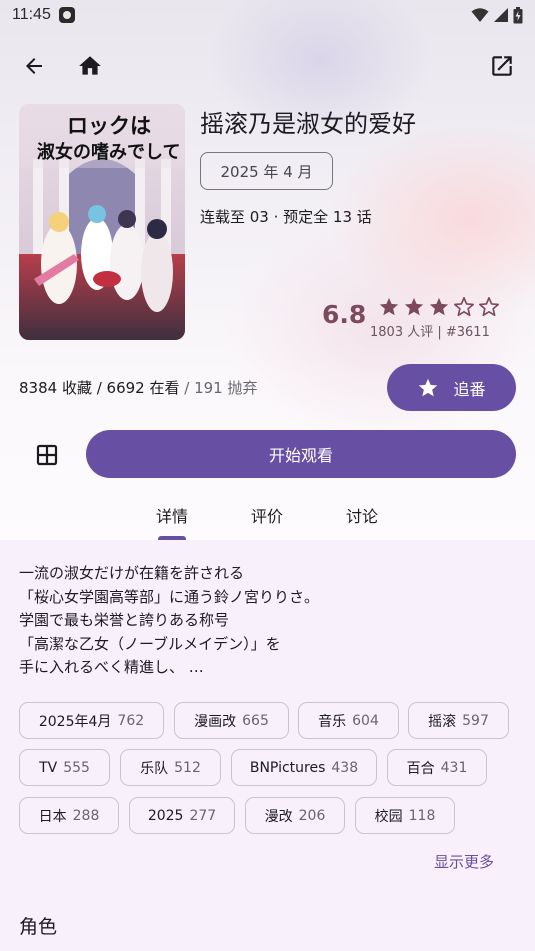 This screenshot has width=535, height=951. What do you see at coordinates (86, 815) in the screenshot?
I see `tag-count: 288` at bounding box center [86, 815].